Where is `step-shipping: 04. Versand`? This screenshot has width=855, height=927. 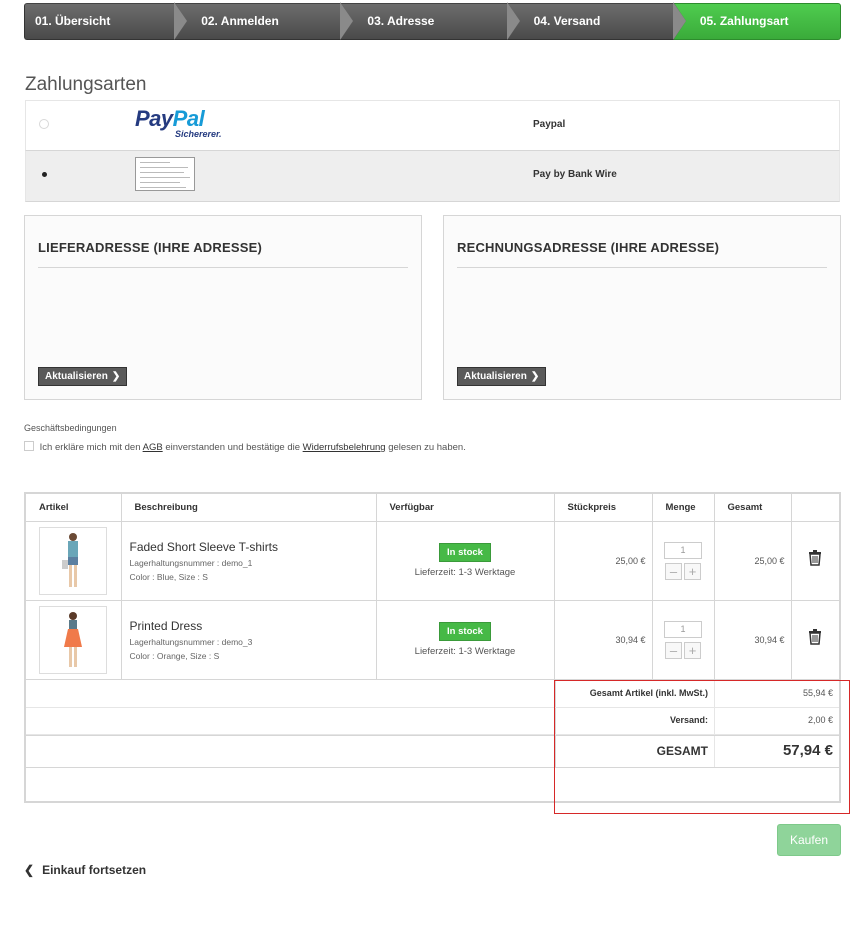 step-shipping: 04. Versand is located at coordinates (596, 21).